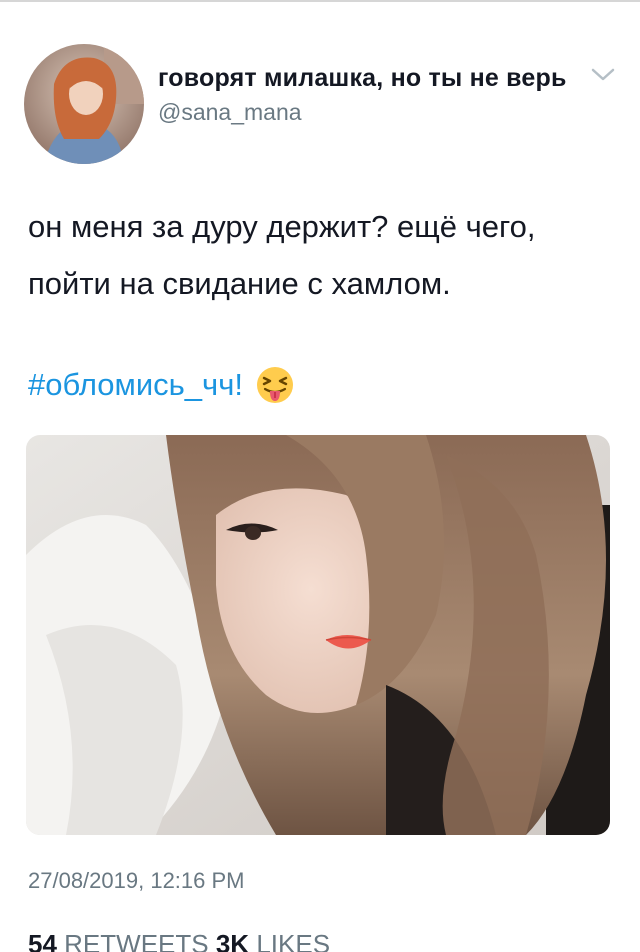  I want to click on display-name: говорят милашка, но ты не верь, so click(393, 78).